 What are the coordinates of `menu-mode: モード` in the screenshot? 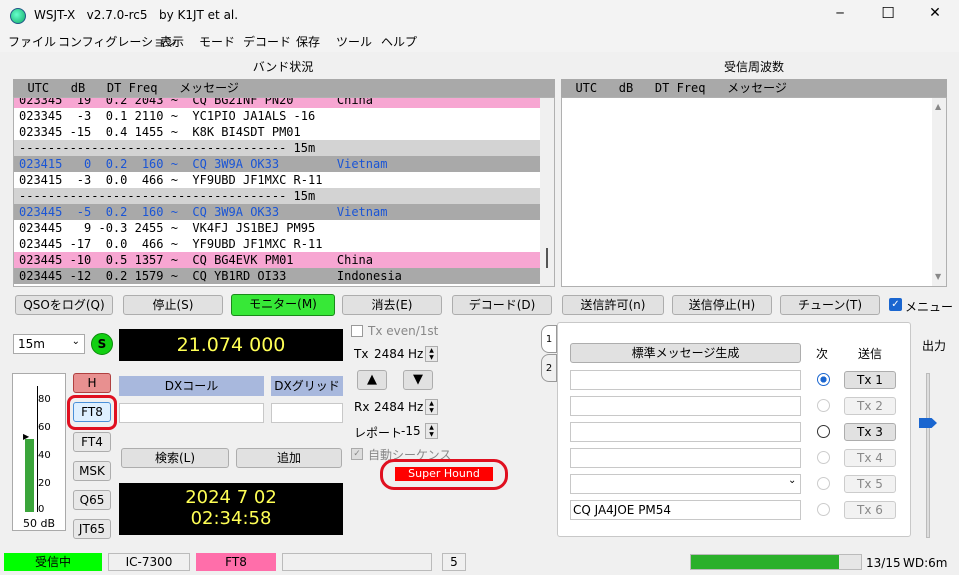 It's located at (217, 41).